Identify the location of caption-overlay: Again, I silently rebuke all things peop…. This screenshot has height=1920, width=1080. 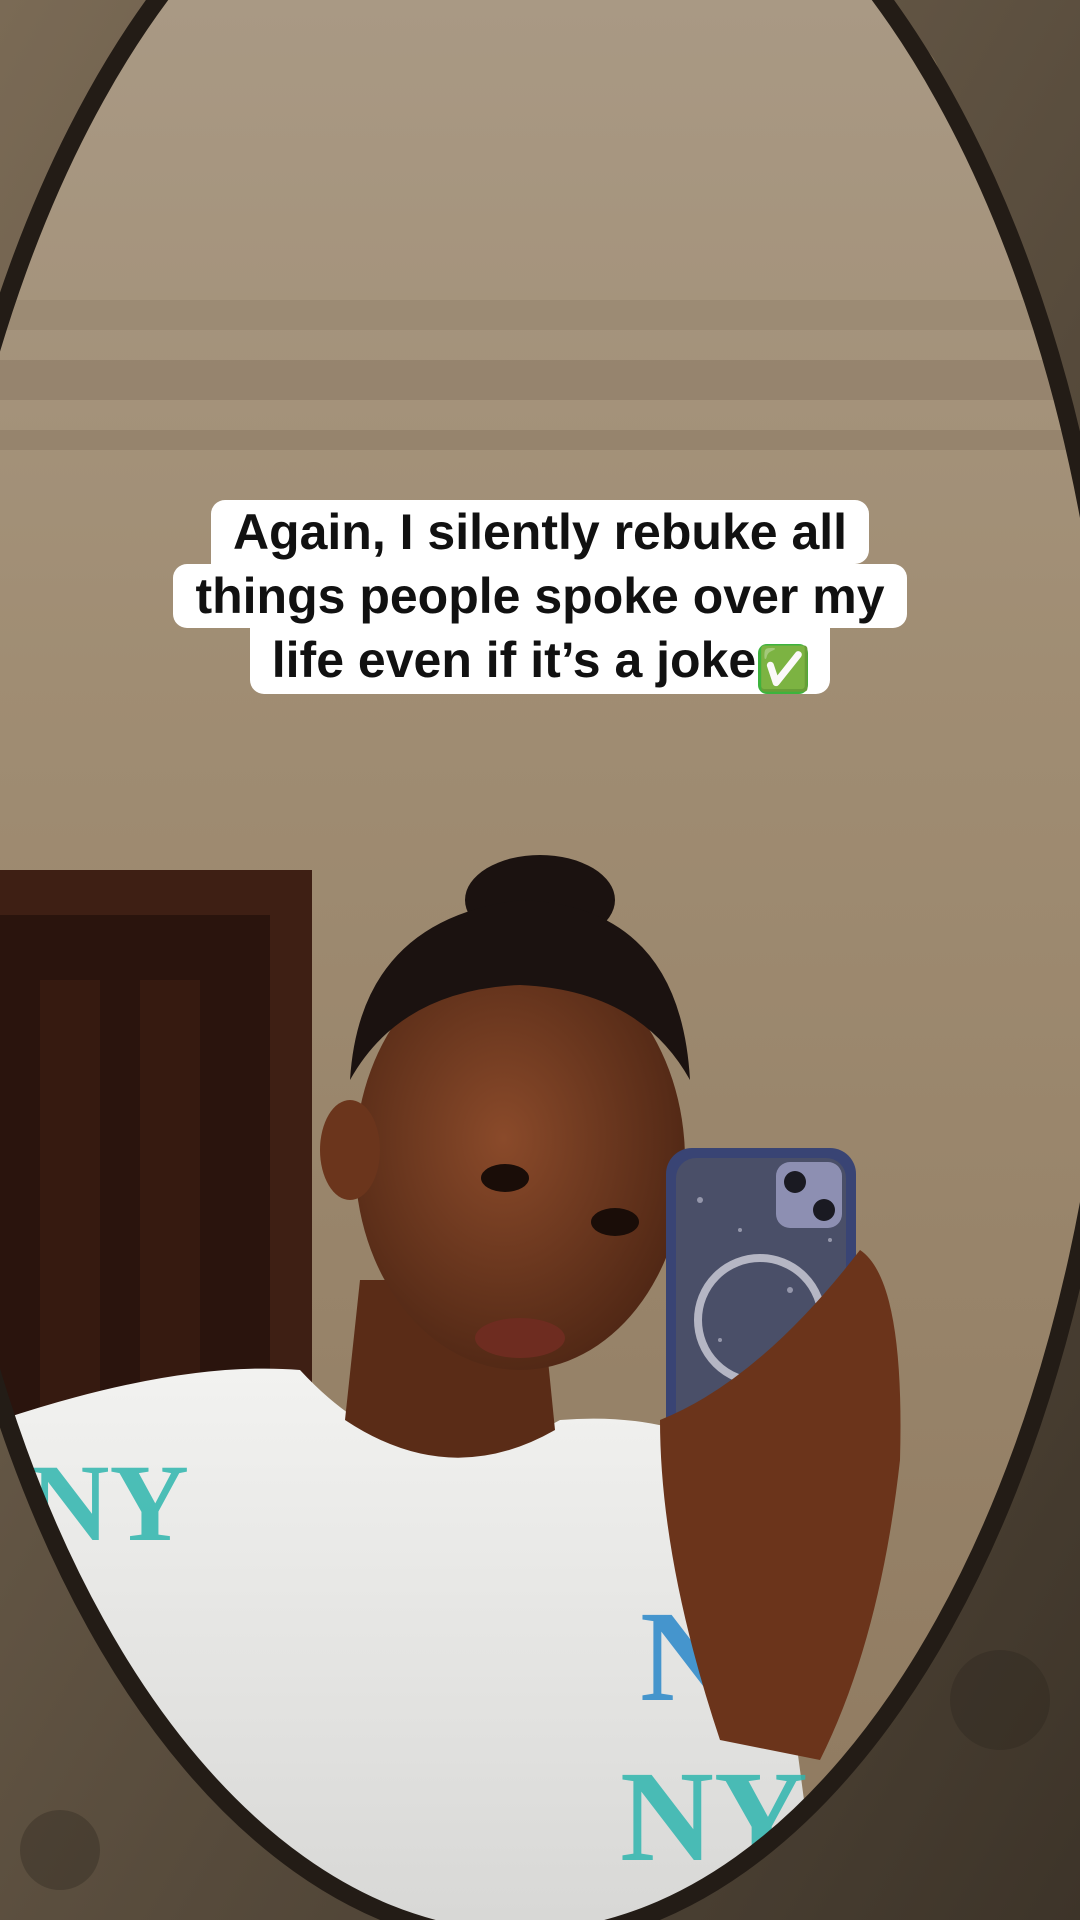
(540, 597).